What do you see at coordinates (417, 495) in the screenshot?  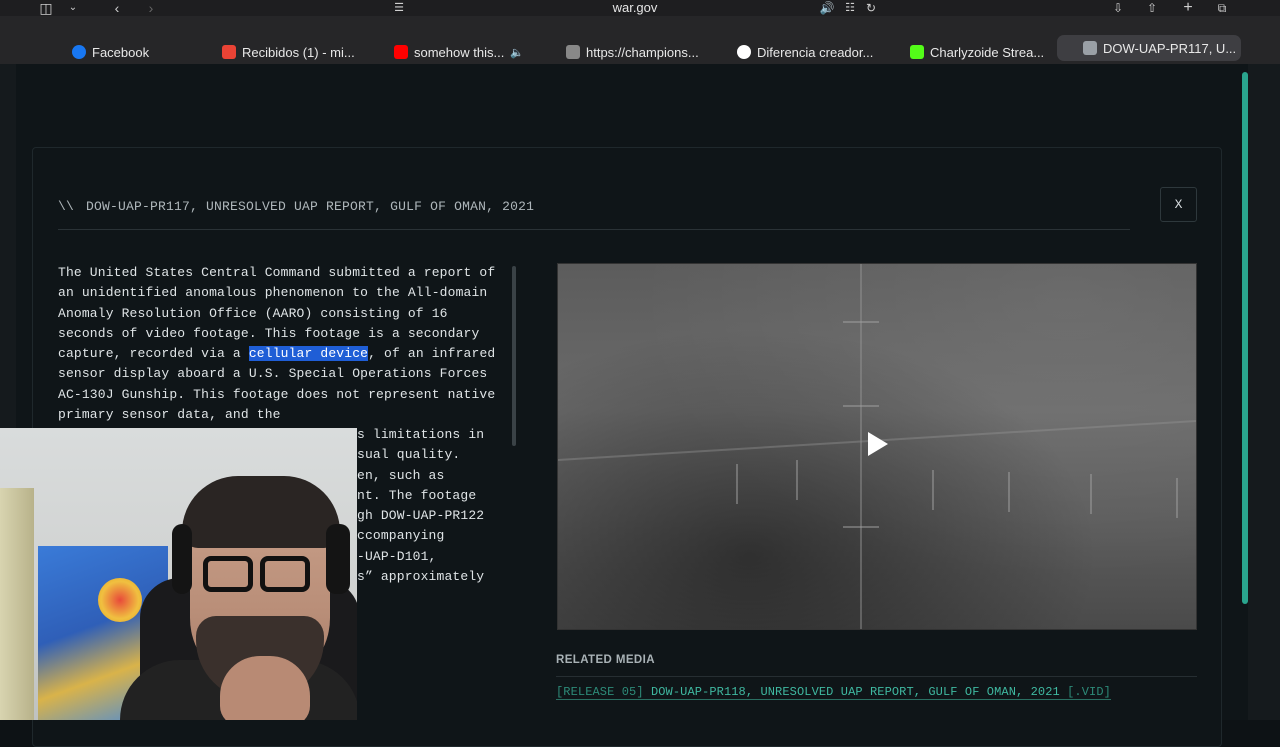 I see `description-line: nt. The footage` at bounding box center [417, 495].